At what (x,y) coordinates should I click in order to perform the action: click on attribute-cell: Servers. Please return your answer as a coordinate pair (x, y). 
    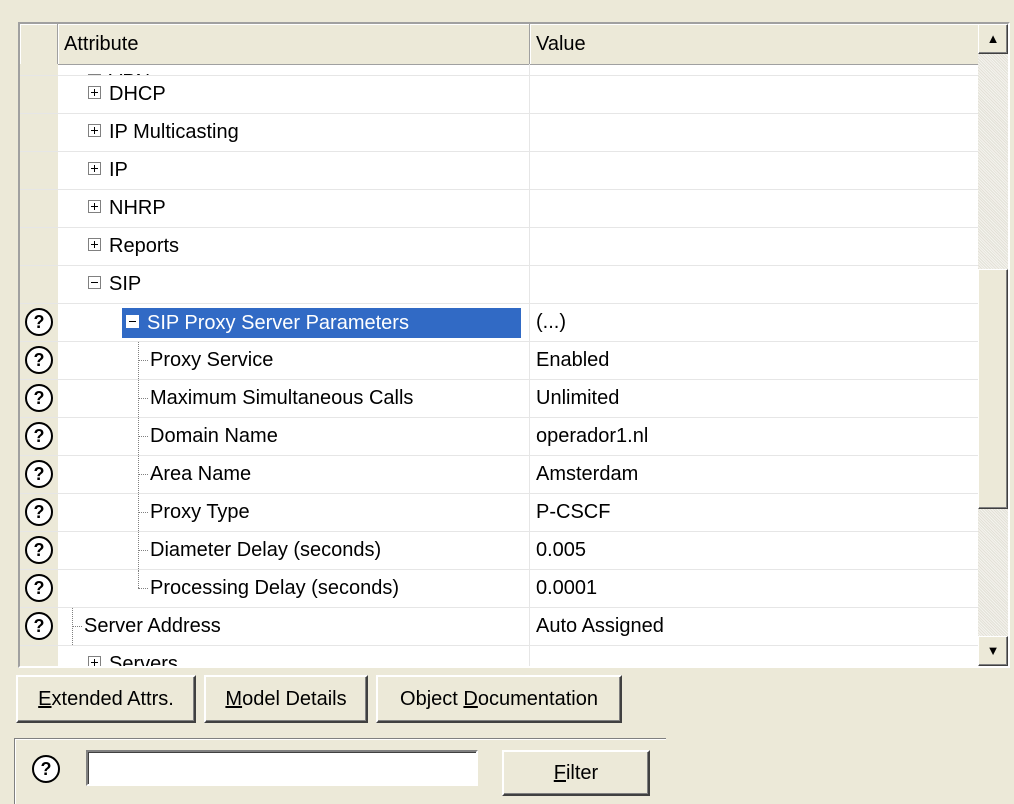
    Looking at the image, I should click on (294, 656).